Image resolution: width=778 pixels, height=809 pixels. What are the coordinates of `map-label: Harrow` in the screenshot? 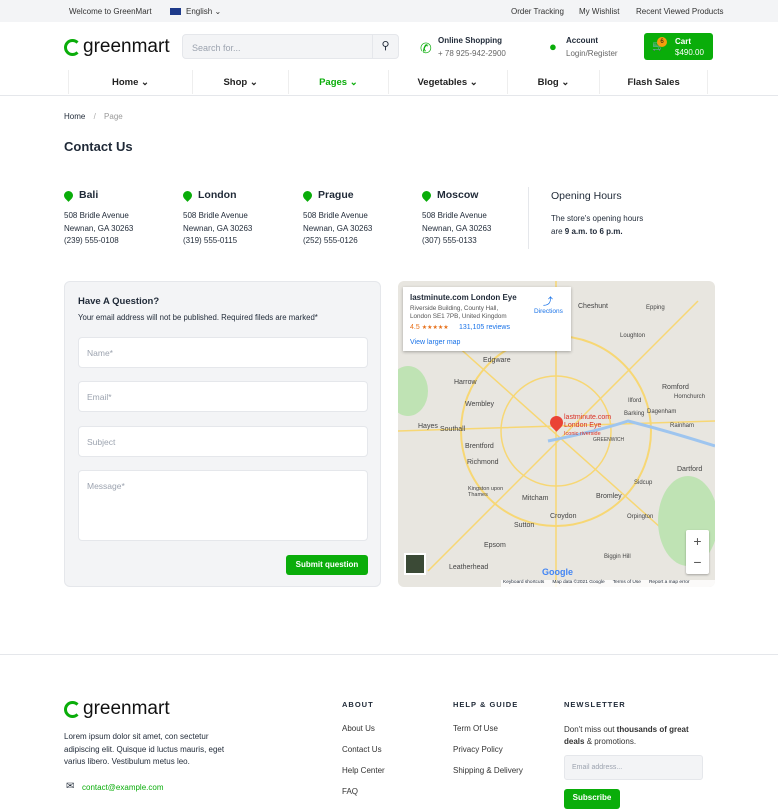 It's located at (465, 382).